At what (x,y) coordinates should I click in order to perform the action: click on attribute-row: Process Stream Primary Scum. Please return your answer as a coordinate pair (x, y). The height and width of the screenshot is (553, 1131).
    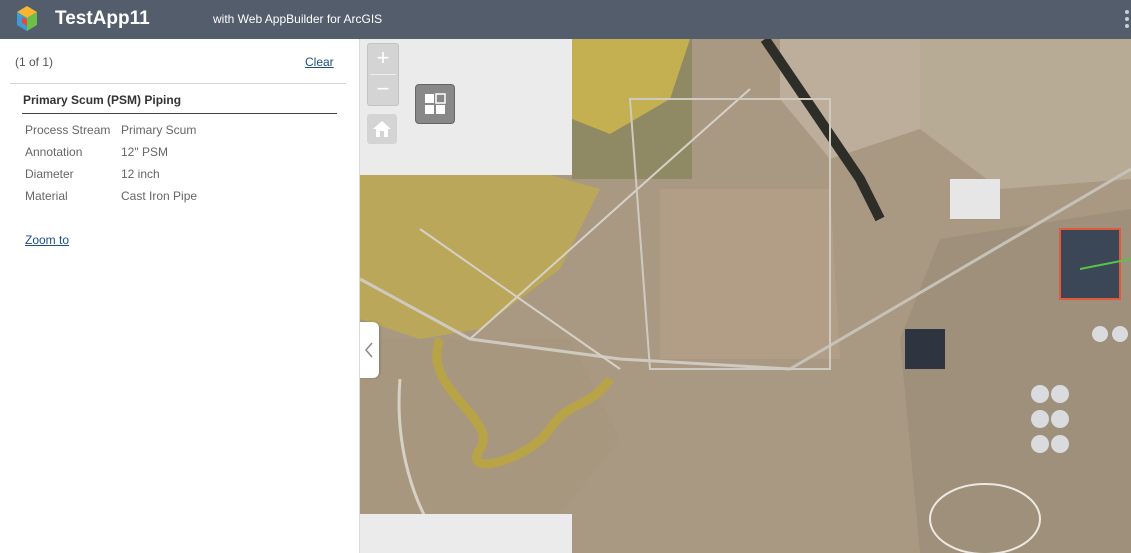
    Looking at the image, I should click on (110, 130).